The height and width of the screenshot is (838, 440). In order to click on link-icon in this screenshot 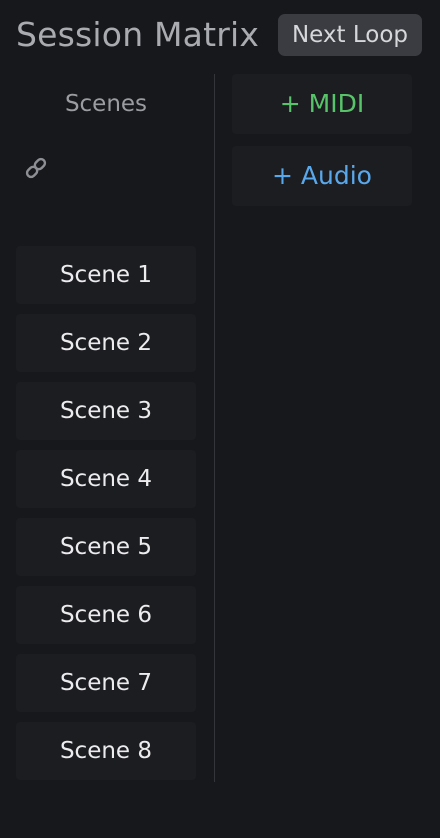, I will do `click(36, 168)`.